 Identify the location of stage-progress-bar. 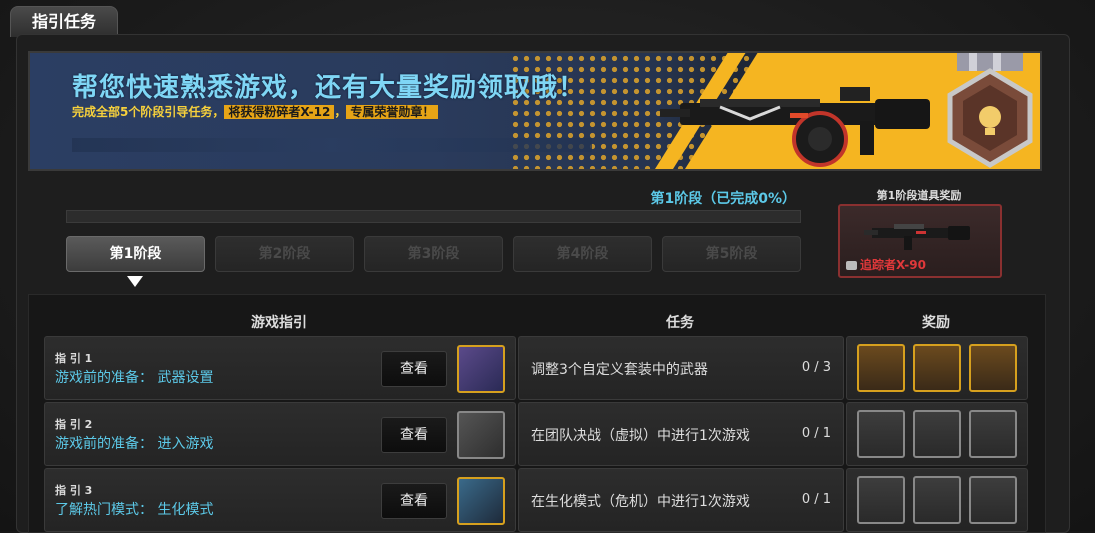
(433, 216).